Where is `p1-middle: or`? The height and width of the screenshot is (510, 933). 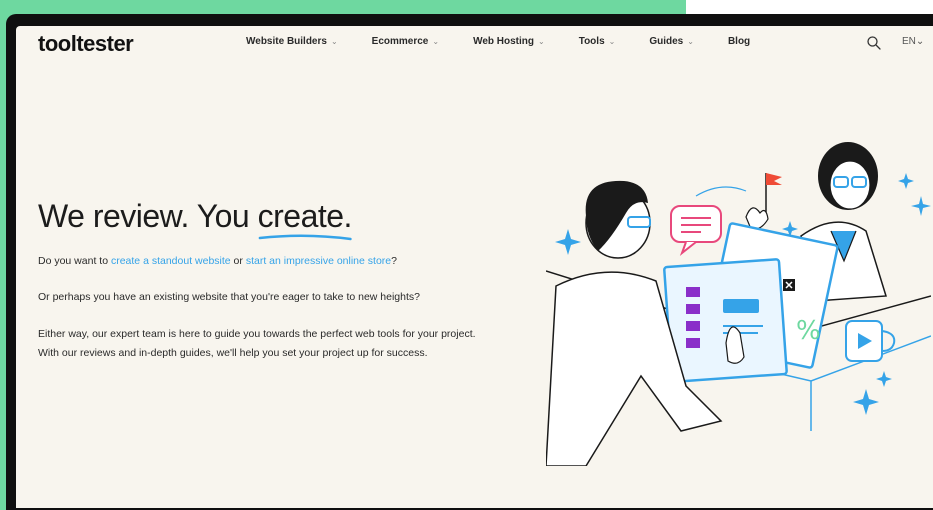 p1-middle: or is located at coordinates (238, 261).